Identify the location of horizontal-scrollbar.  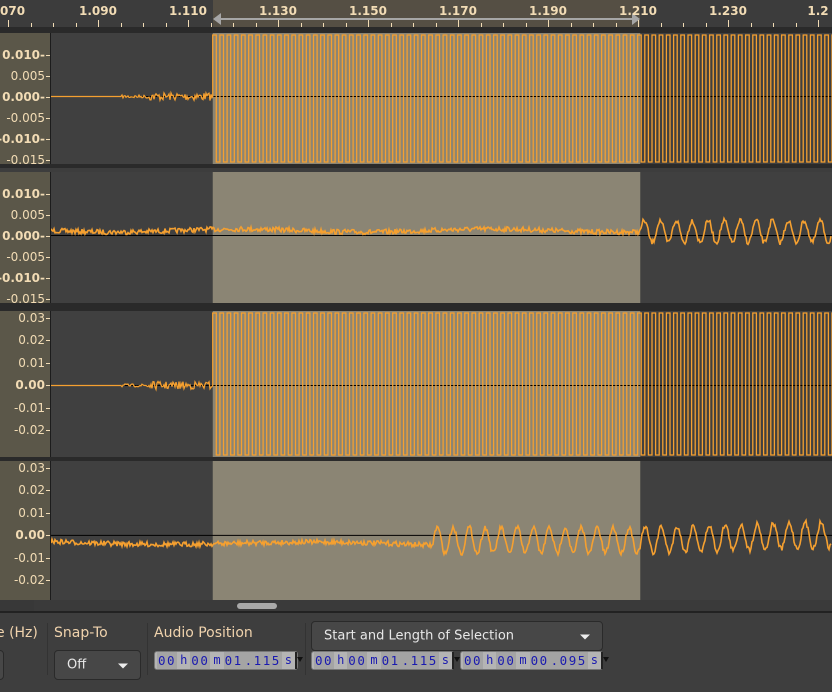
(416, 605).